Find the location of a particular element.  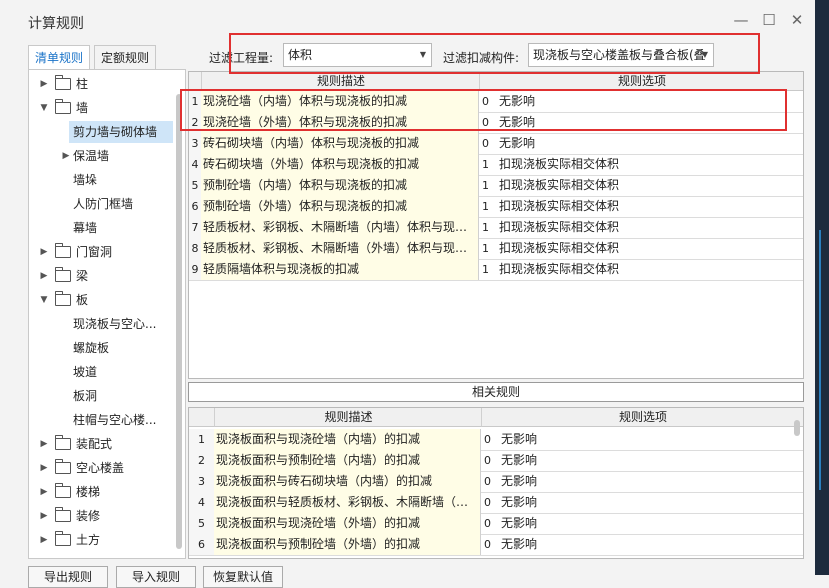

rule-description: 砖石砌块墙（内墙）体积与现浇板的扣减 is located at coordinates (340, 143).